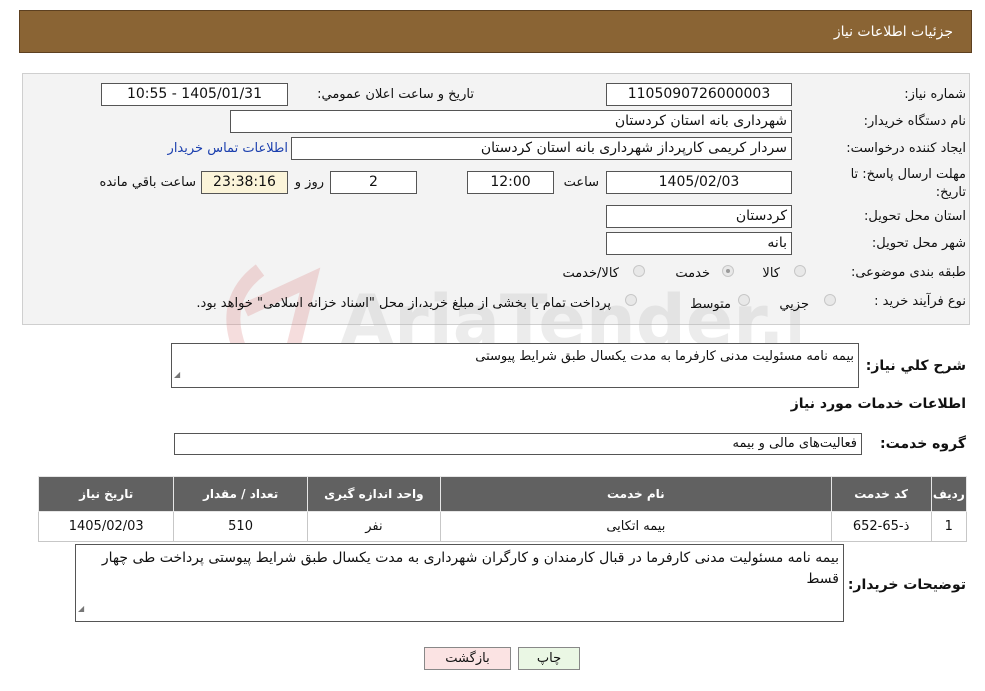 The height and width of the screenshot is (691, 985). I want to click on process-option-medium: متوسط, so click(710, 304).